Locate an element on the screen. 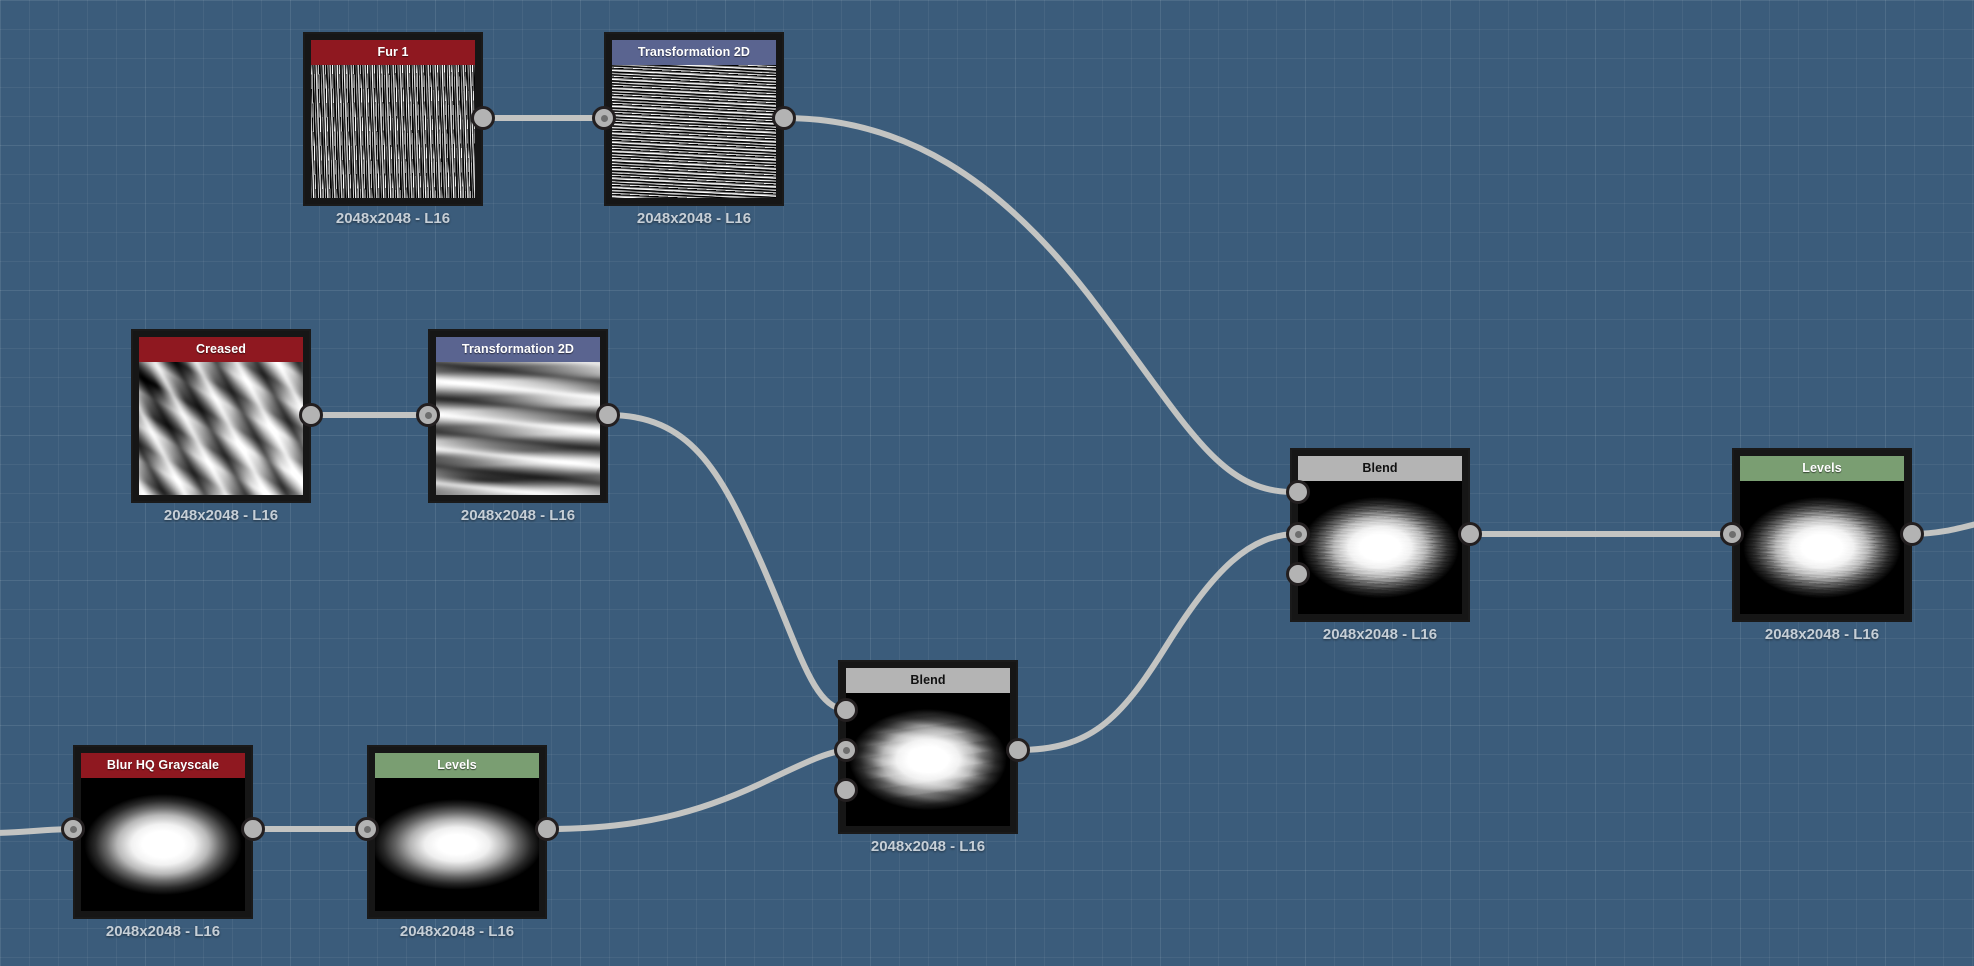 The height and width of the screenshot is (966, 1974). node-transform2: Transformation 2D is located at coordinates (518, 416).